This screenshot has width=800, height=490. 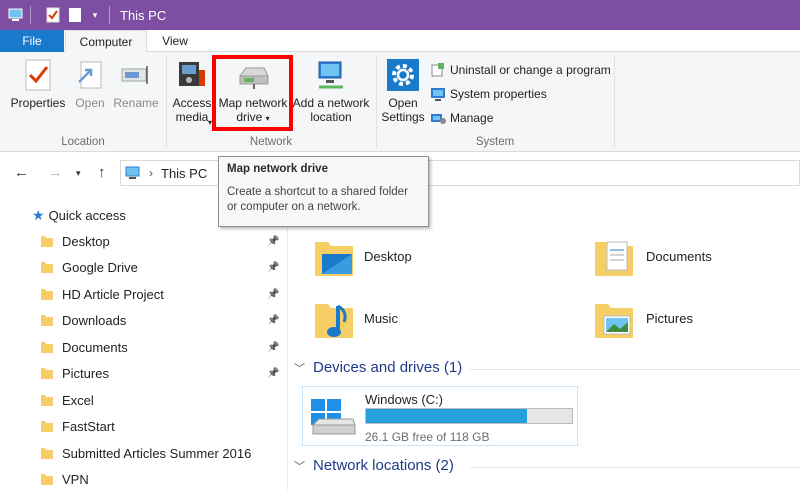 I want to click on recent-dropdown-icon: ▾, so click(x=78, y=173).